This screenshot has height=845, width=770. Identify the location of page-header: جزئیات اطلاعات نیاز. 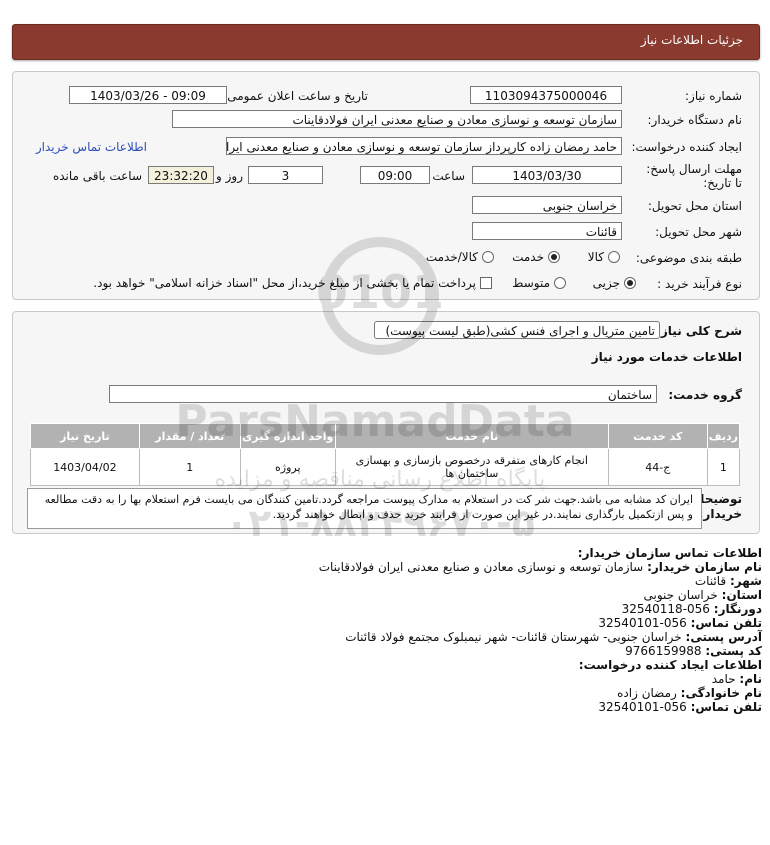
(386, 42).